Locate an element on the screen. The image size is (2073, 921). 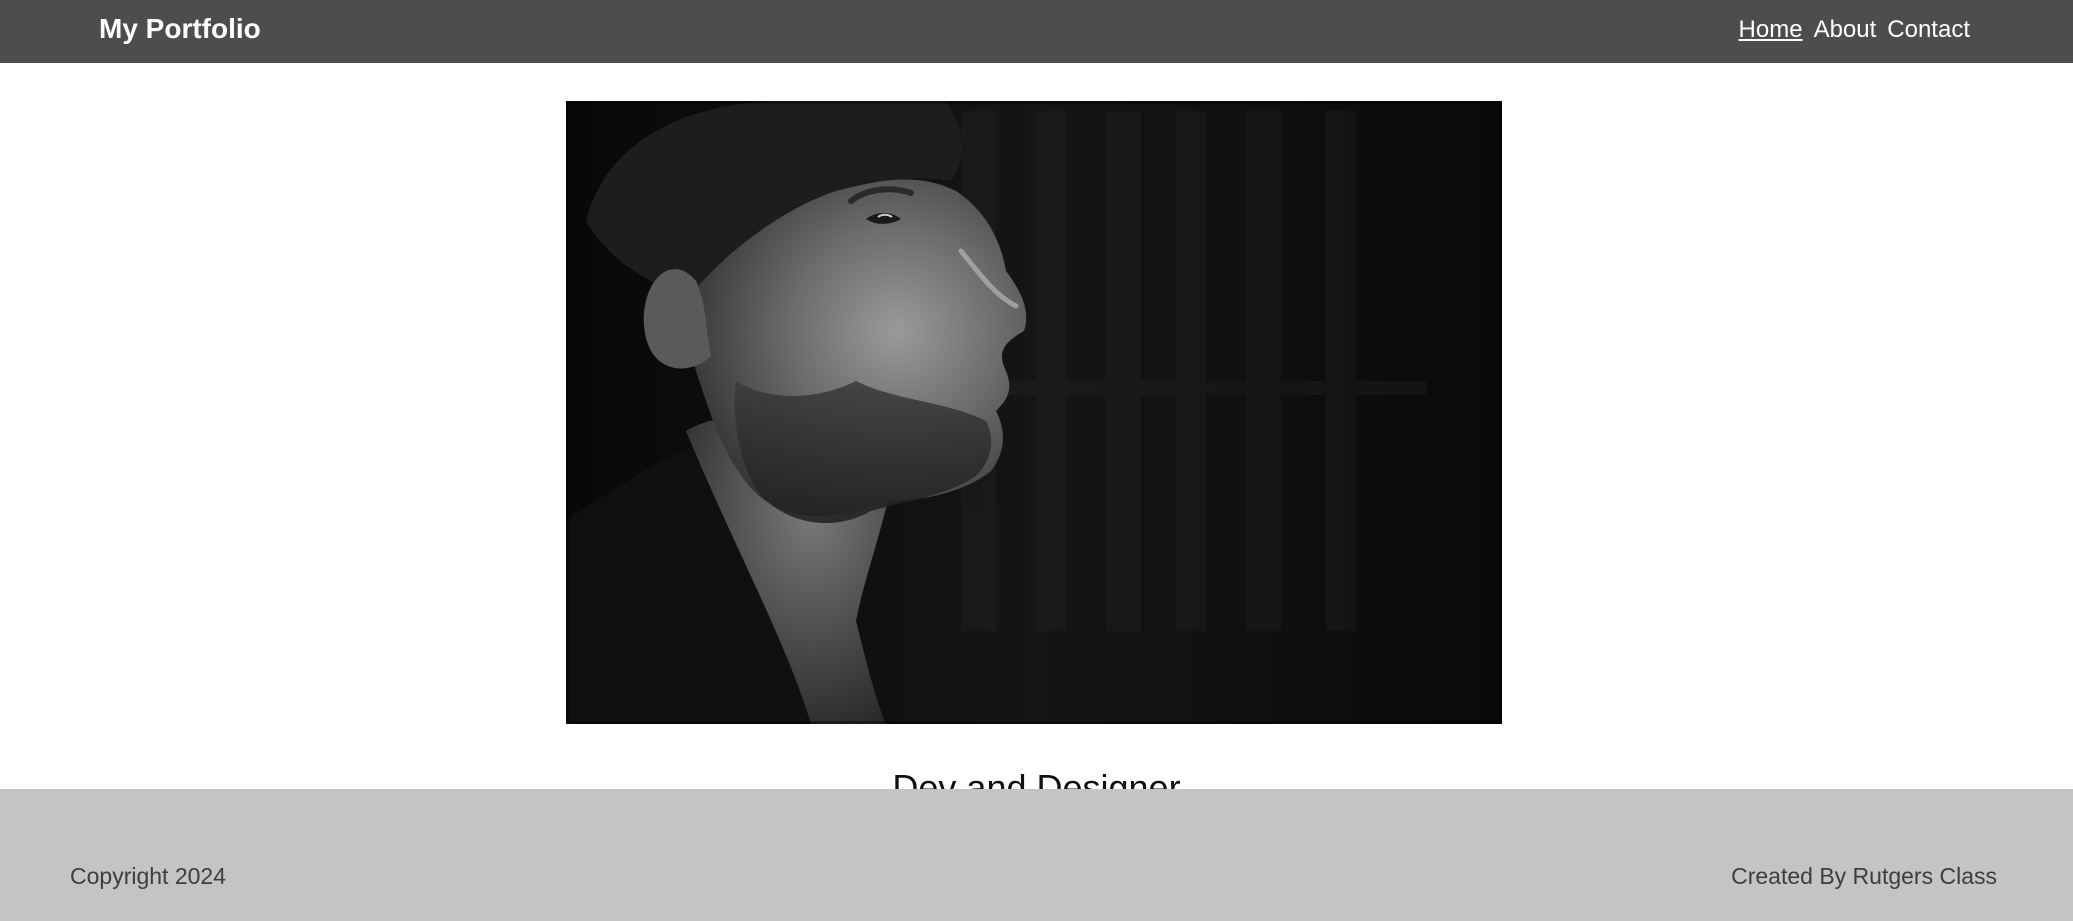
nav-link-home: Home is located at coordinates (1771, 30).